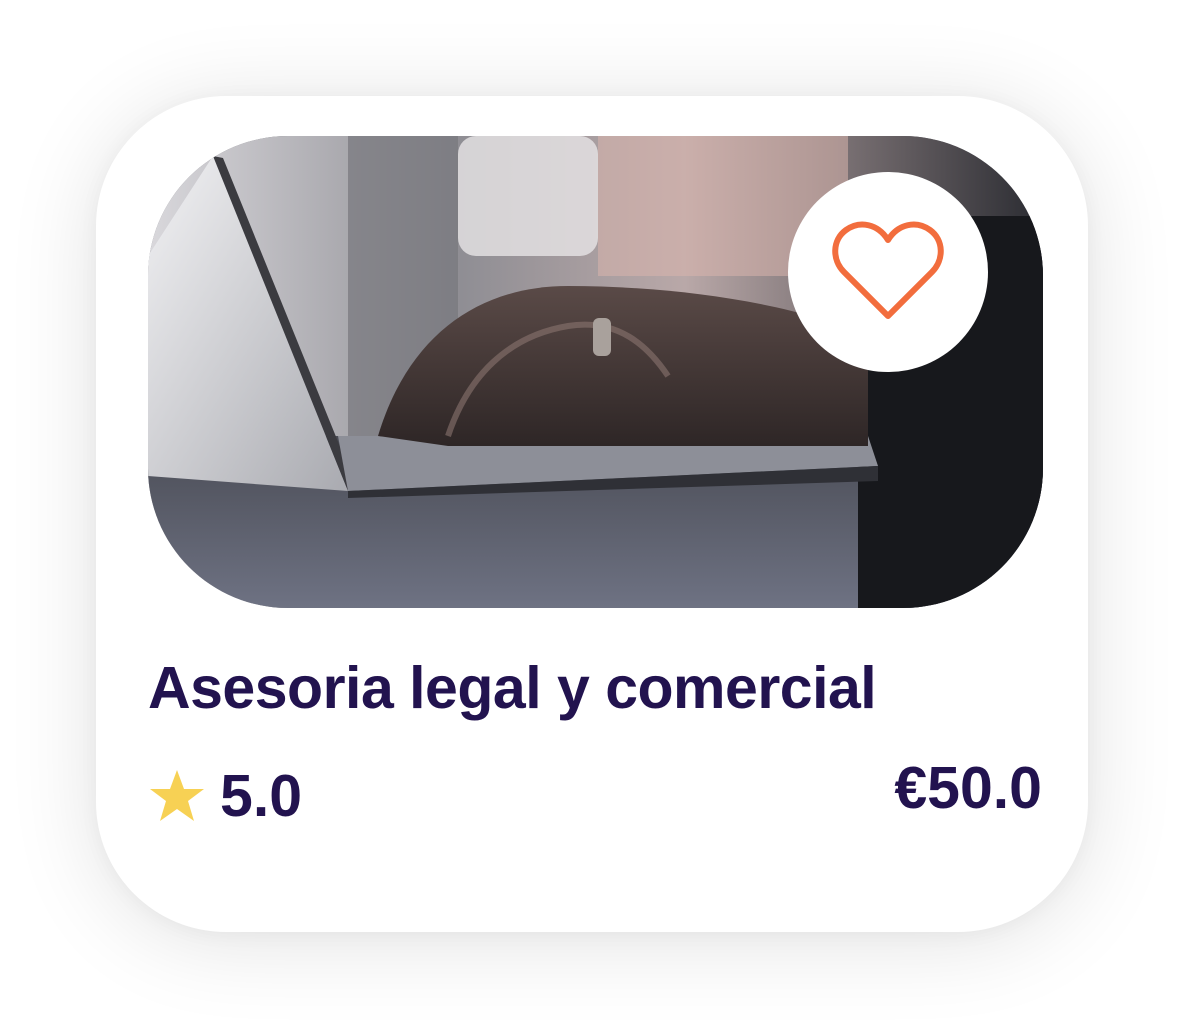  What do you see at coordinates (968, 788) in the screenshot?
I see `price: €50.0` at bounding box center [968, 788].